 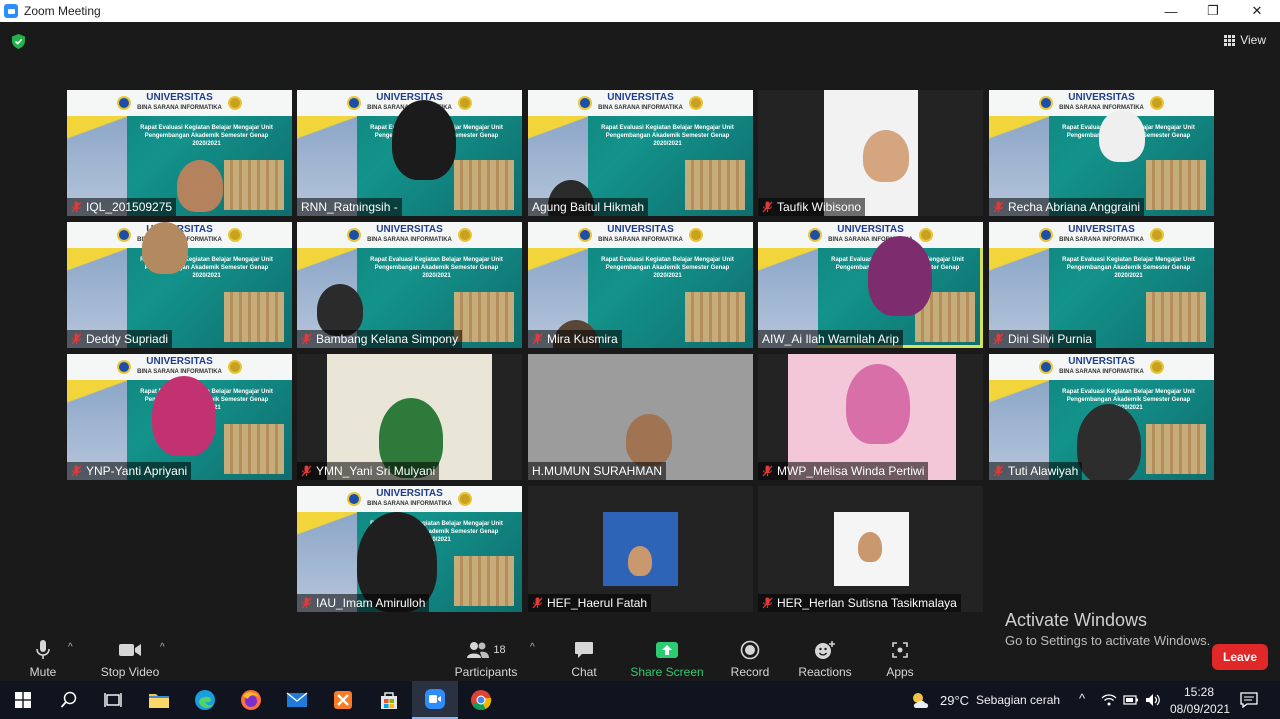 I want to click on windows-taskbar: 29°C Sebagian cerah ^ 15:28 08/09/2021, so click(x=640, y=700).